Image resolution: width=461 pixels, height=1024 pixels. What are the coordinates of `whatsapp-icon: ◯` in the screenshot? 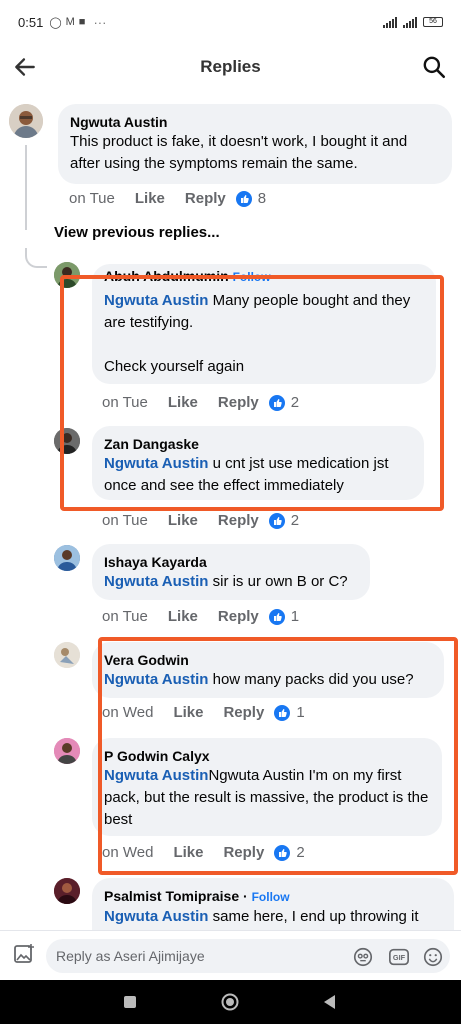 It's located at (55, 22).